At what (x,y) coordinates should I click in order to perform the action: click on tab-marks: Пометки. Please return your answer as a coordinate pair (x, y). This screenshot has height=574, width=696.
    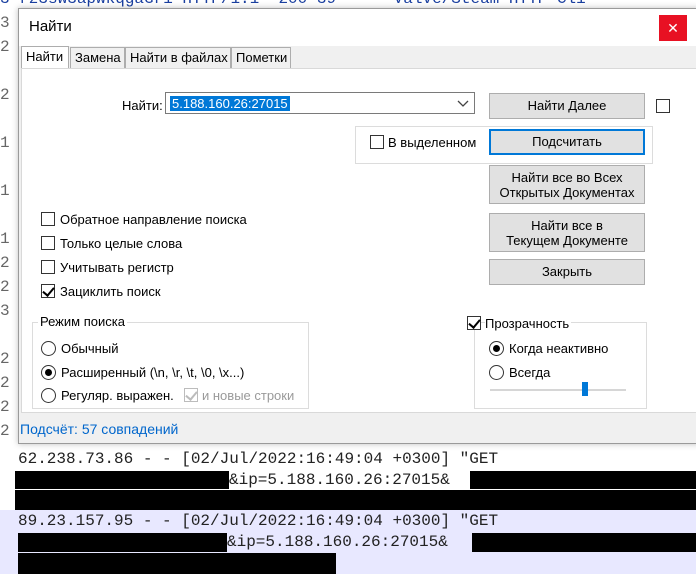
    Looking at the image, I should click on (261, 57).